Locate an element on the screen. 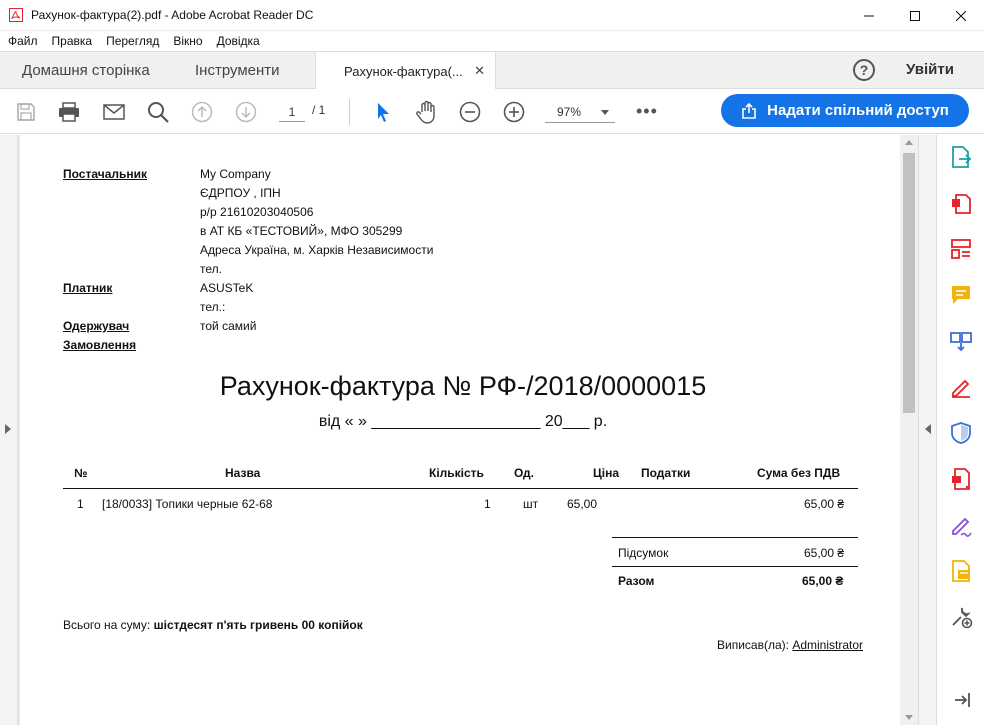 This screenshot has width=984, height=725. collapse-pane-icon is located at coordinates (961, 700).